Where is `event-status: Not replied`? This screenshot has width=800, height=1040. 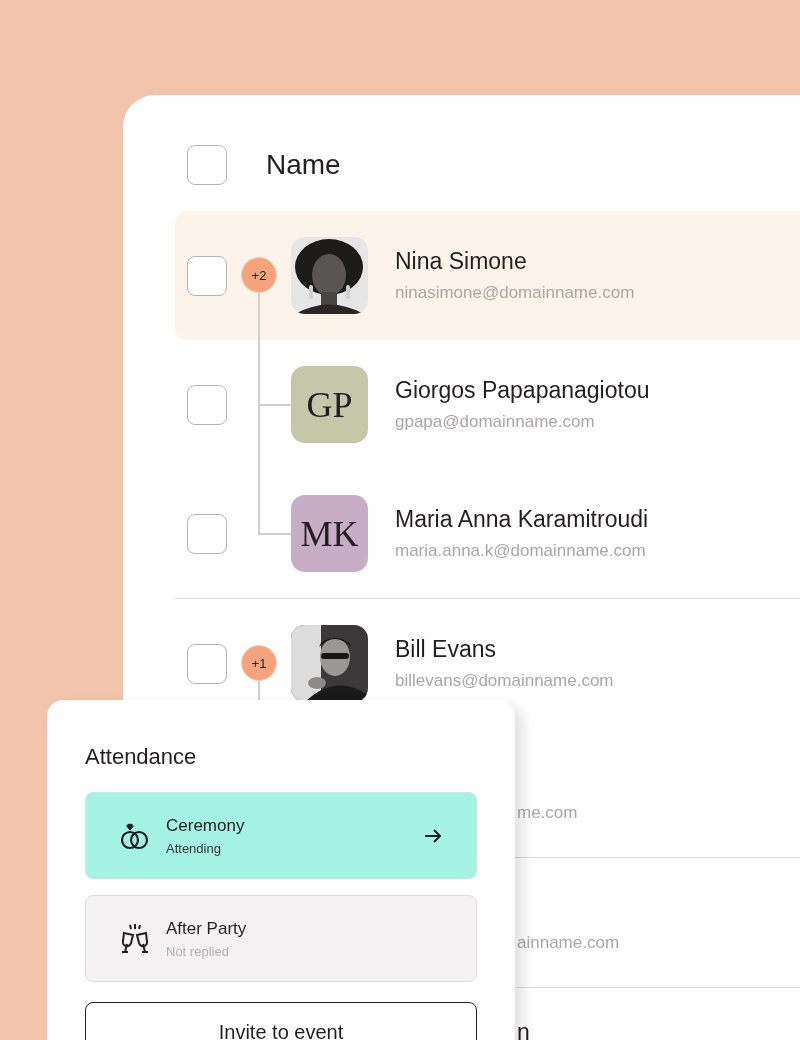 event-status: Not replied is located at coordinates (198, 951).